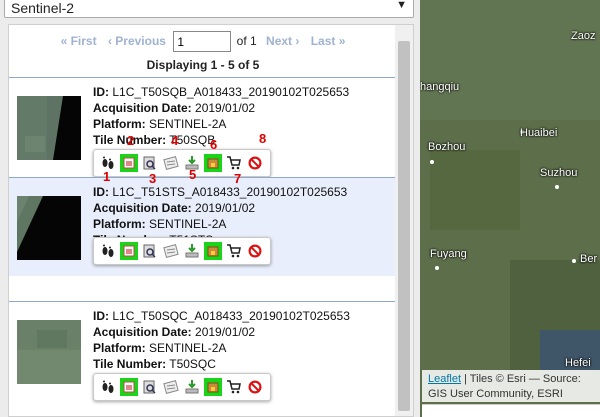 The width and height of the screenshot is (600, 417). What do you see at coordinates (193, 174) in the screenshot?
I see `annotation-5: 5` at bounding box center [193, 174].